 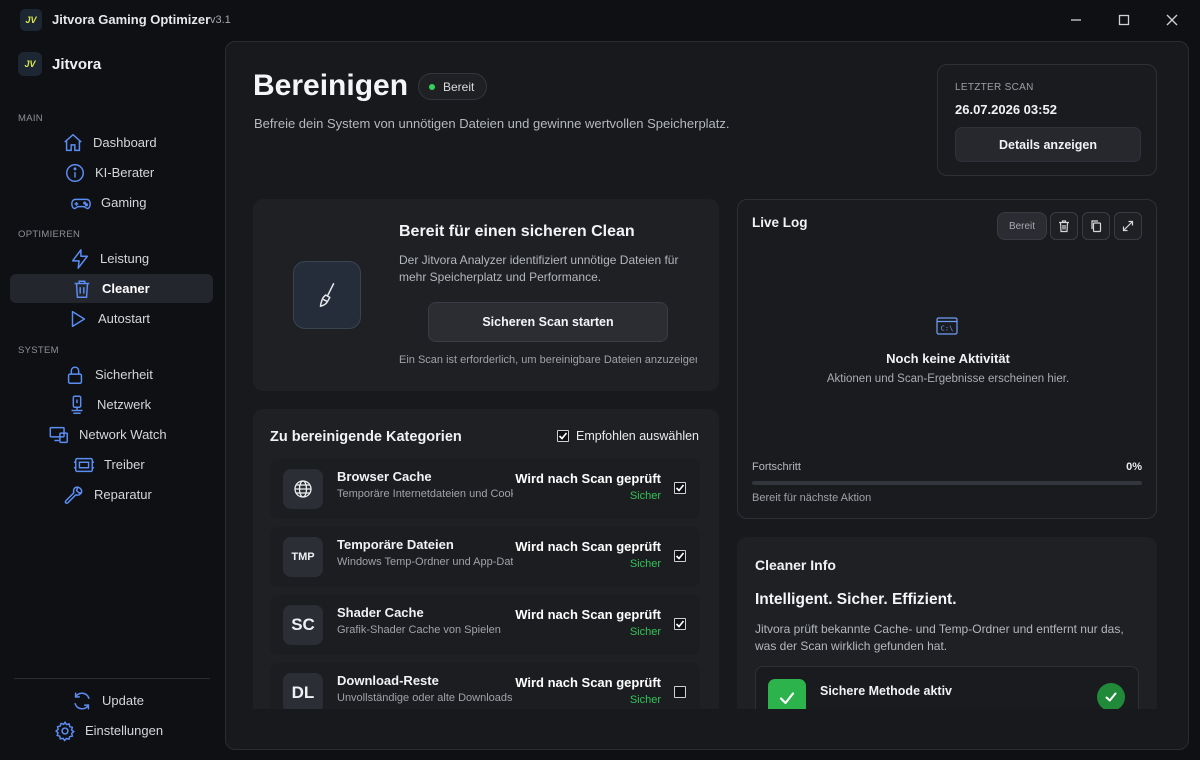 I want to click on title-bar: JV Jitvora Gaming Optimizer v3.1, so click(x=600, y=20).